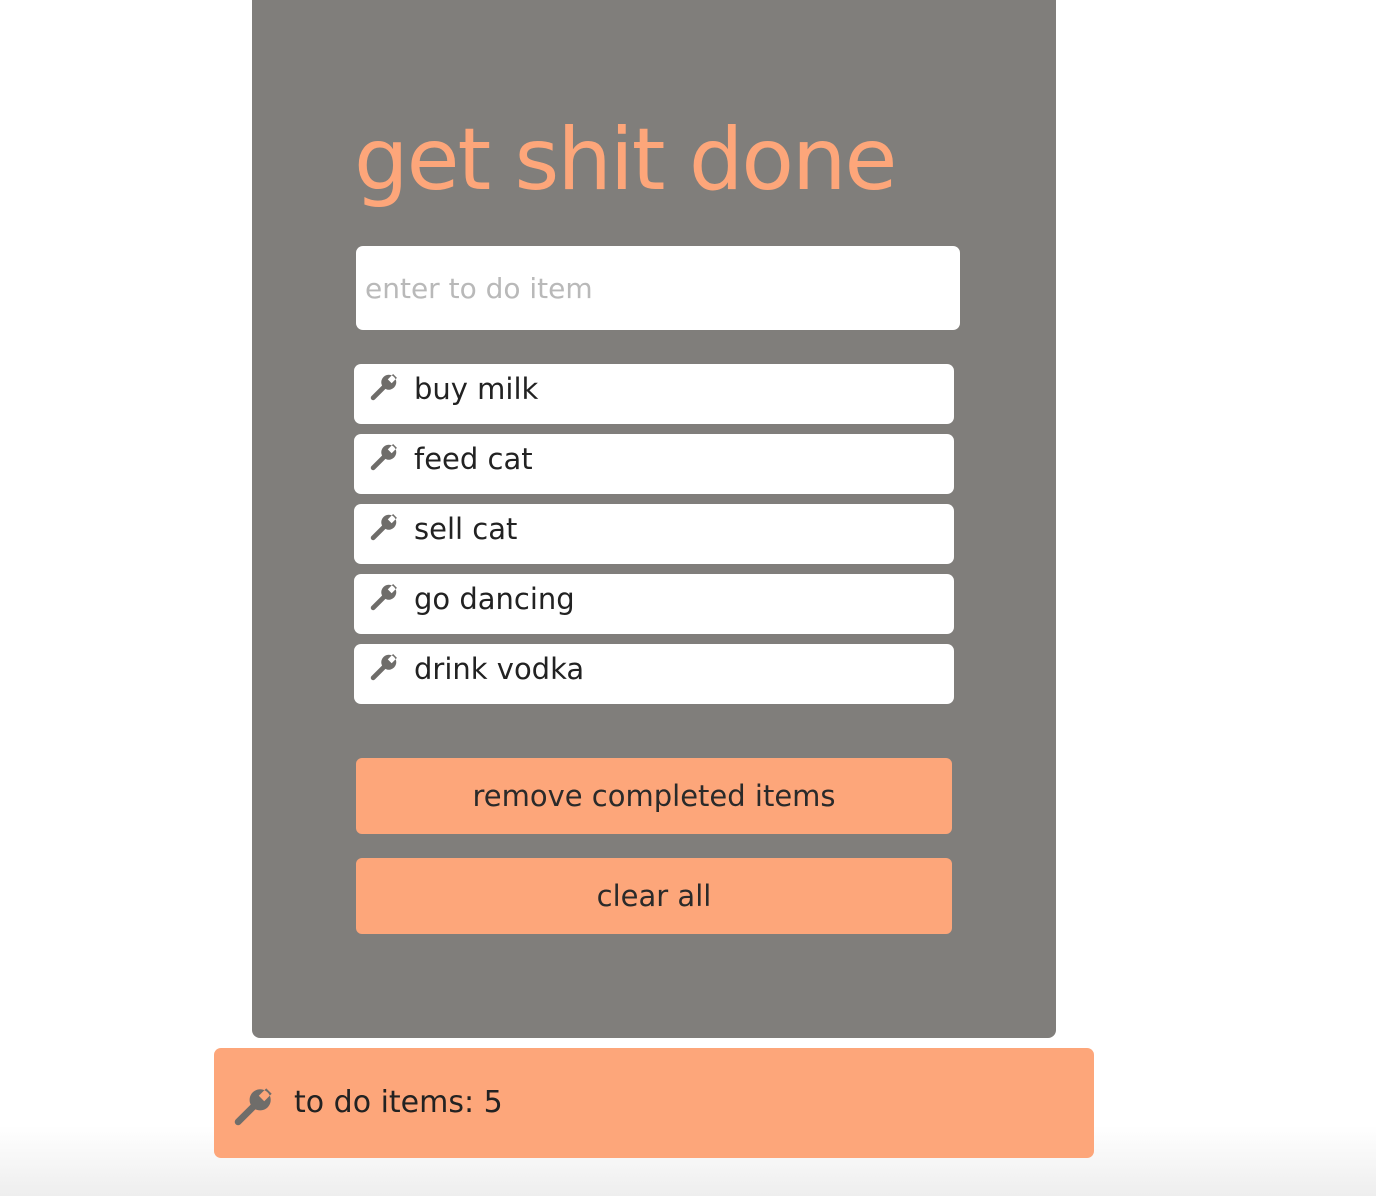  I want to click on todo-item-label: sell cat, so click(466, 529).